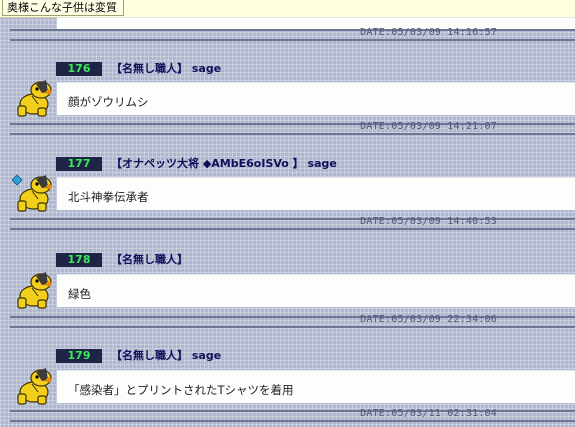  Describe the element at coordinates (79, 260) in the screenshot. I see `post-number: 178` at that location.